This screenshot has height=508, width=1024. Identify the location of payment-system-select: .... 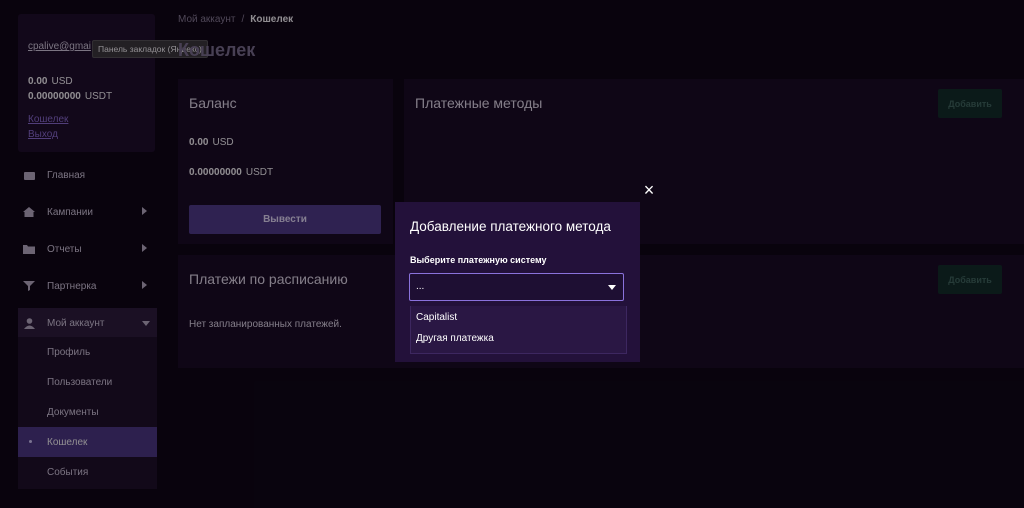
(516, 287).